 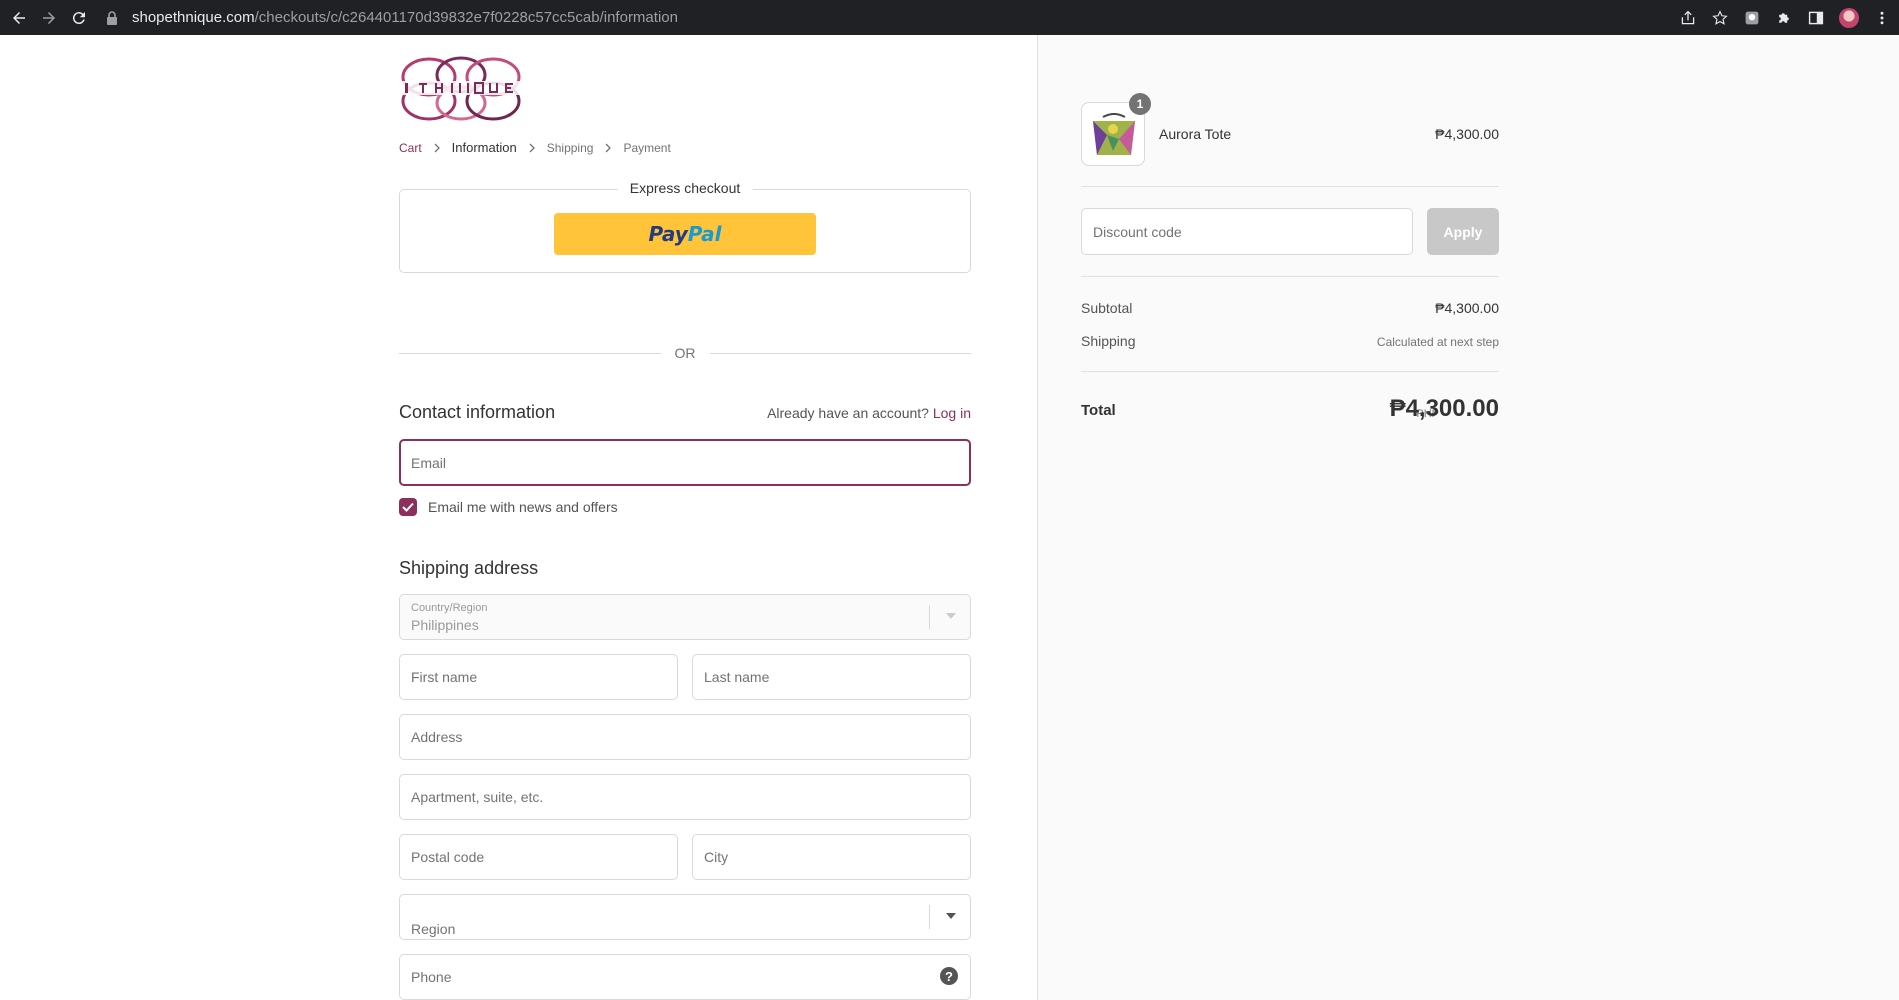 I want to click on country-label: Country/Region, so click(x=449, y=608).